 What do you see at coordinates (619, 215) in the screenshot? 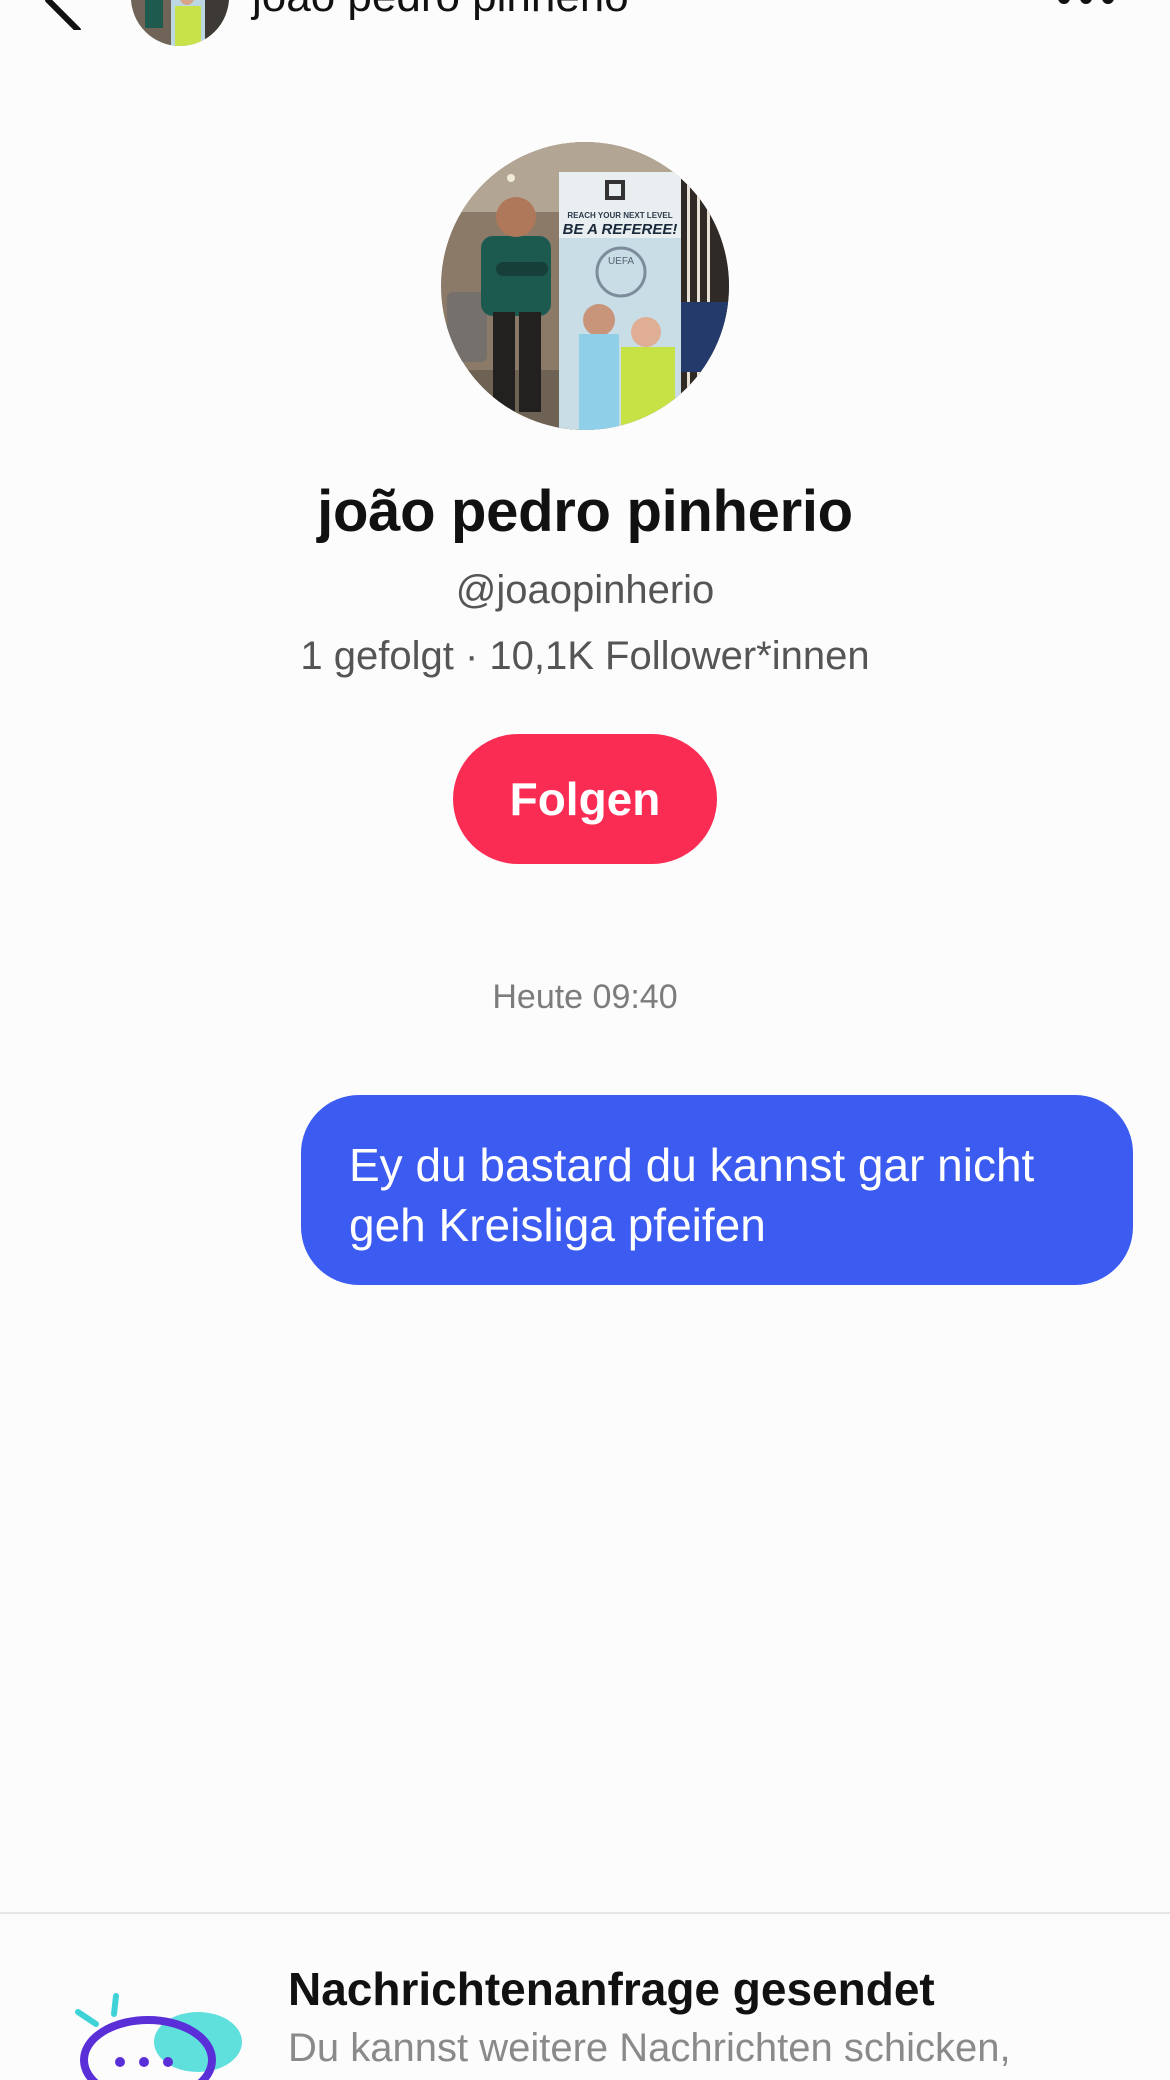
I see `poster-text-1: REACH YOUR NEXT LEVEL` at bounding box center [619, 215].